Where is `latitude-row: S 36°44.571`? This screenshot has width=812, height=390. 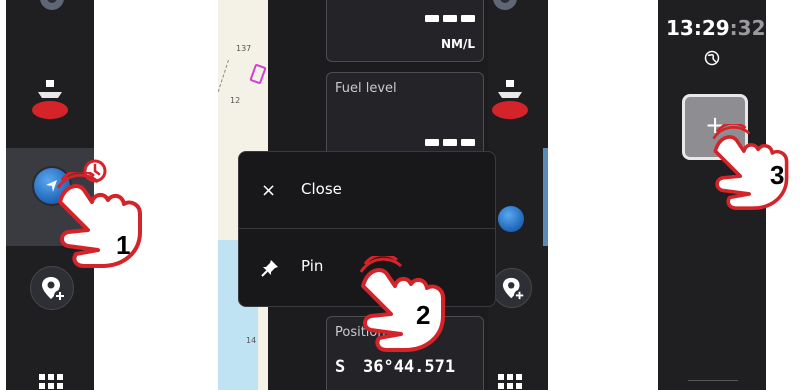 latitude-row: S 36°44.571 is located at coordinates (395, 367).